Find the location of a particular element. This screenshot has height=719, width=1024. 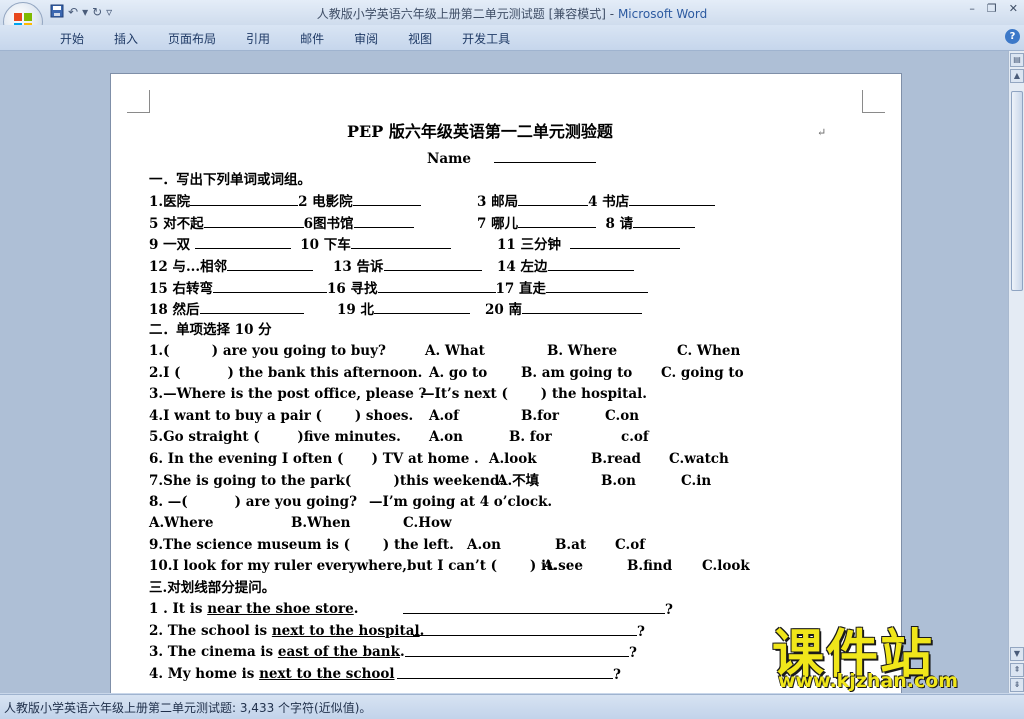

question-1-opt-c: C. When is located at coordinates (709, 351).